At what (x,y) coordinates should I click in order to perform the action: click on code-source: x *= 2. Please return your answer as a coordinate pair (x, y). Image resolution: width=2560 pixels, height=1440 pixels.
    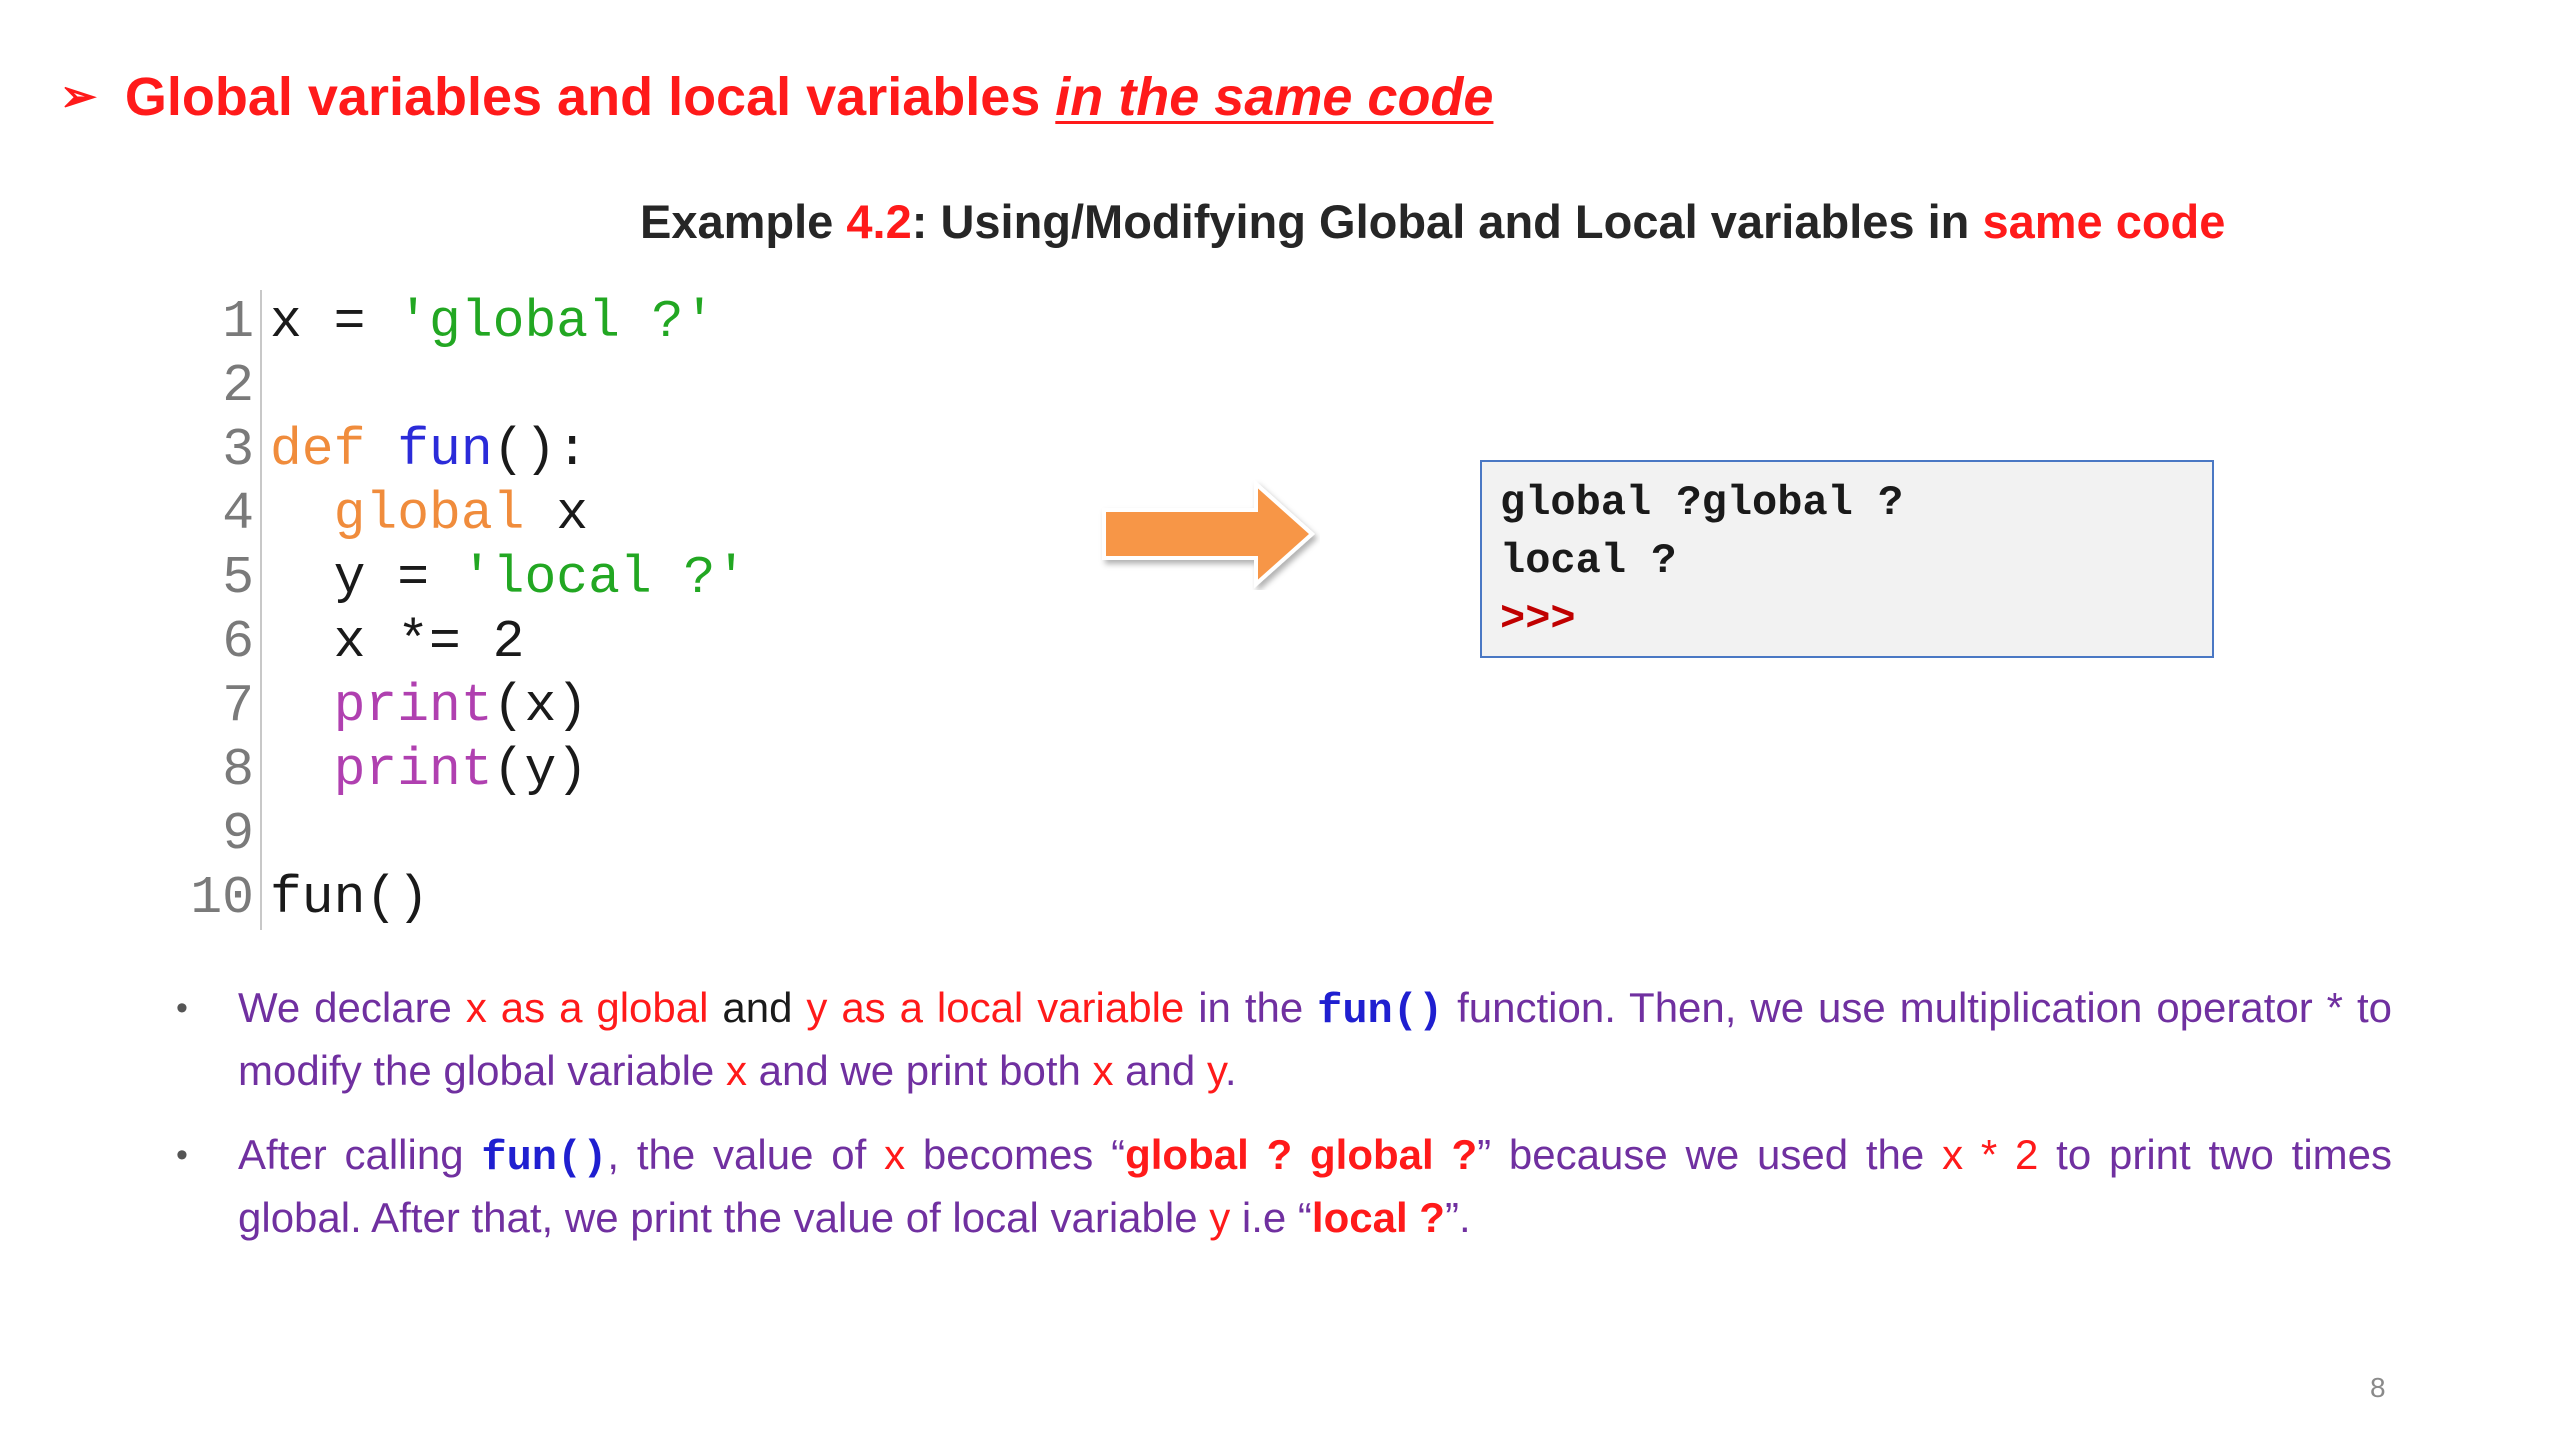
    Looking at the image, I should click on (393, 642).